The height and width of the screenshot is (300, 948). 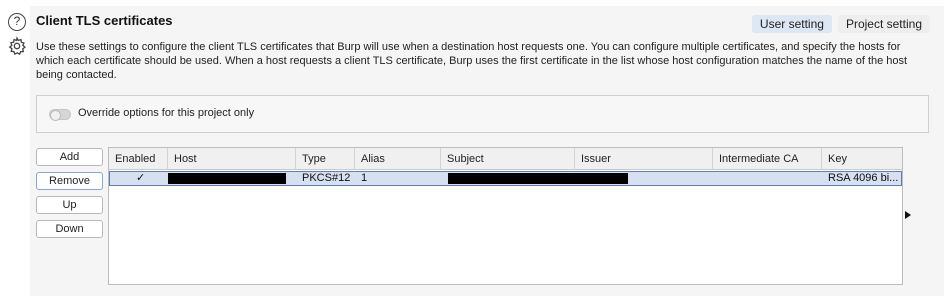 I want to click on cell-alias: 1, so click(x=364, y=178).